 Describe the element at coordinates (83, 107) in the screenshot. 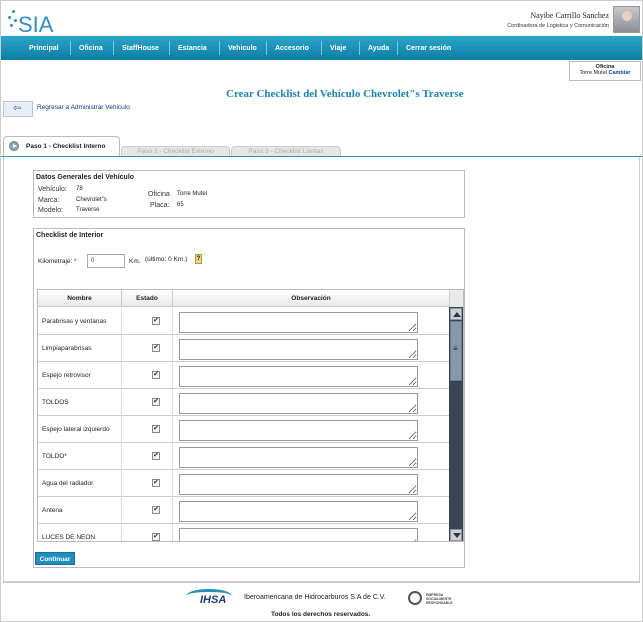

I see `back-link: Regresar a Administrar Vehiculo` at that location.